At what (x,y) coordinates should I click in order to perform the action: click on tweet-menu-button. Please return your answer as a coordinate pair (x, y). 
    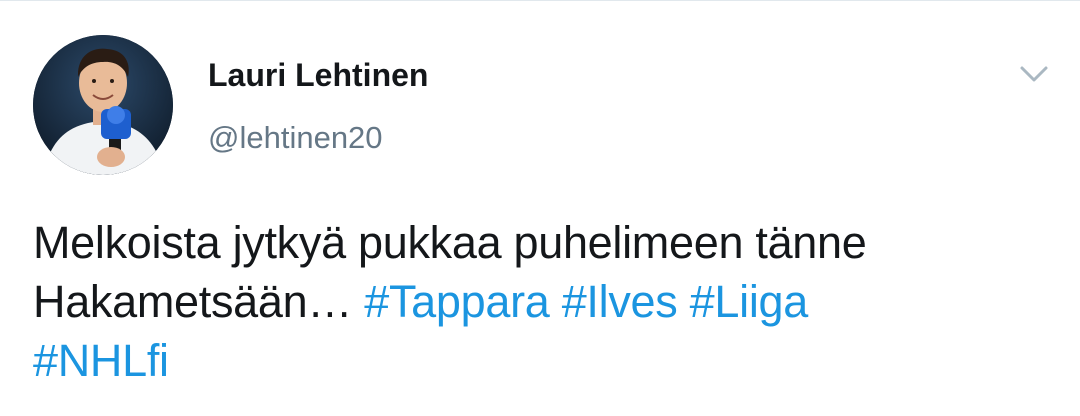
    Looking at the image, I should click on (1034, 74).